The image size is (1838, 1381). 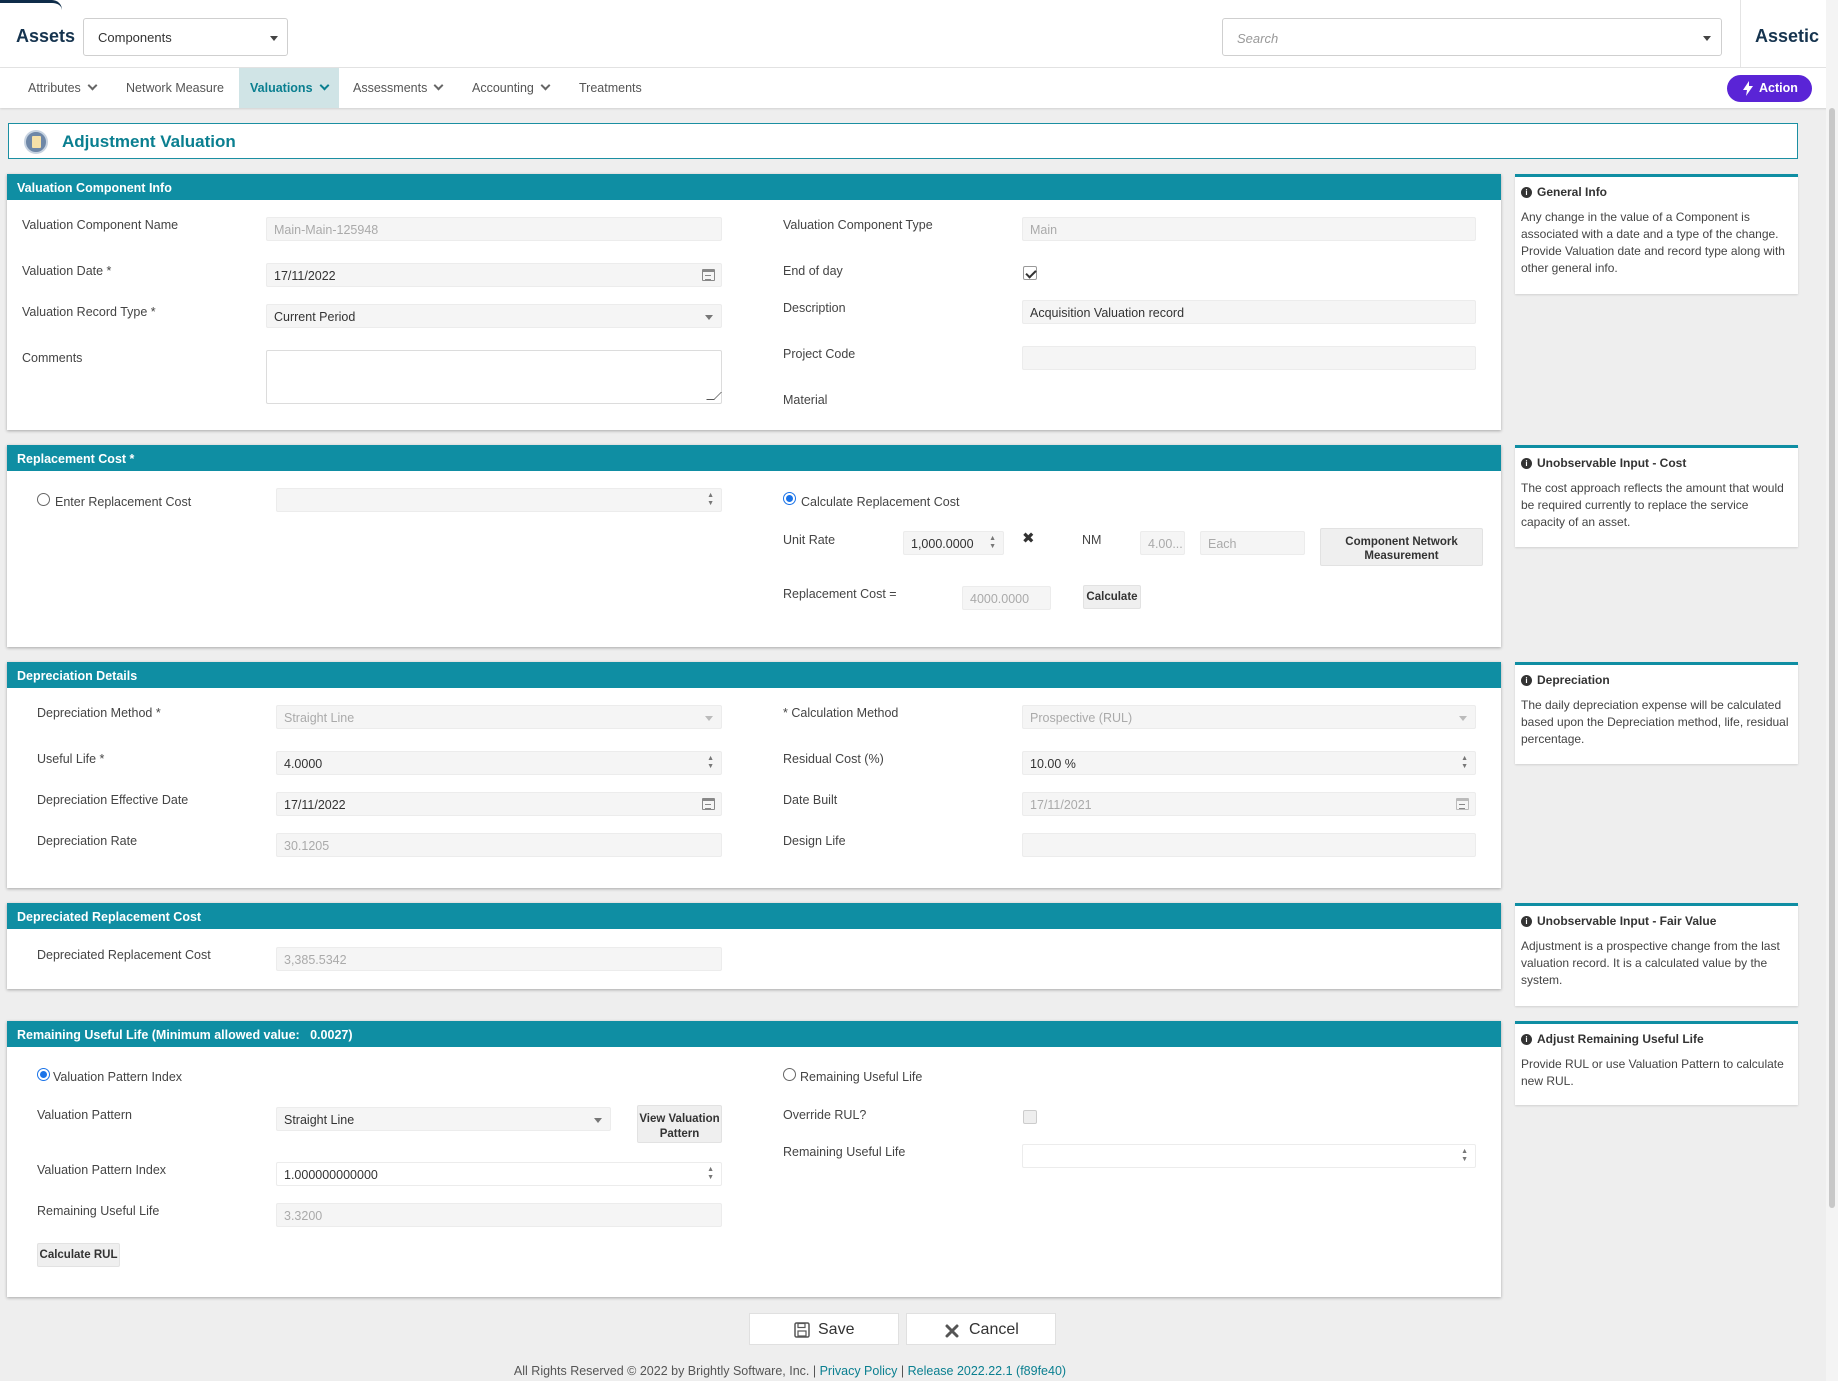 I want to click on enter-replacement-cost-field: ▲ ▼, so click(x=499, y=500).